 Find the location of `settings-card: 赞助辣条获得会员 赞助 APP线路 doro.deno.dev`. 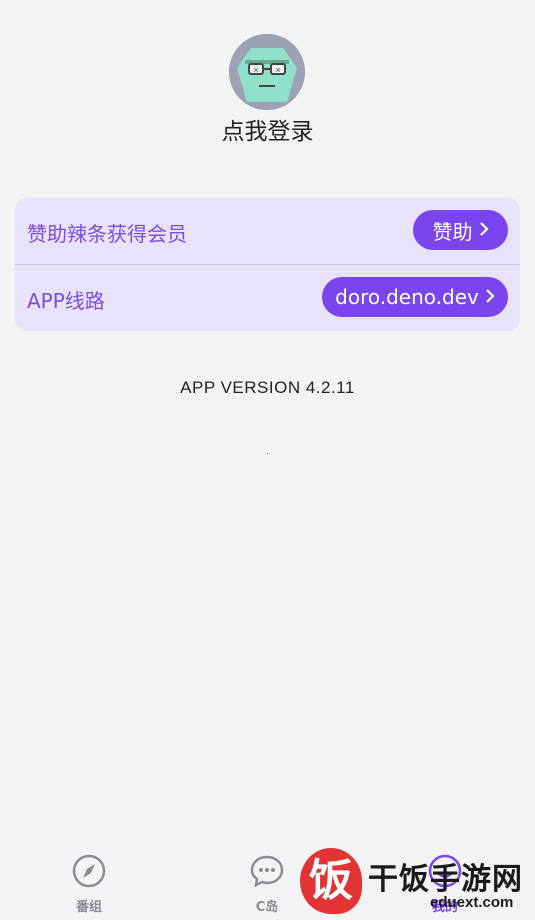

settings-card: 赞助辣条获得会员 赞助 APP线路 doro.deno.dev is located at coordinates (267, 264).